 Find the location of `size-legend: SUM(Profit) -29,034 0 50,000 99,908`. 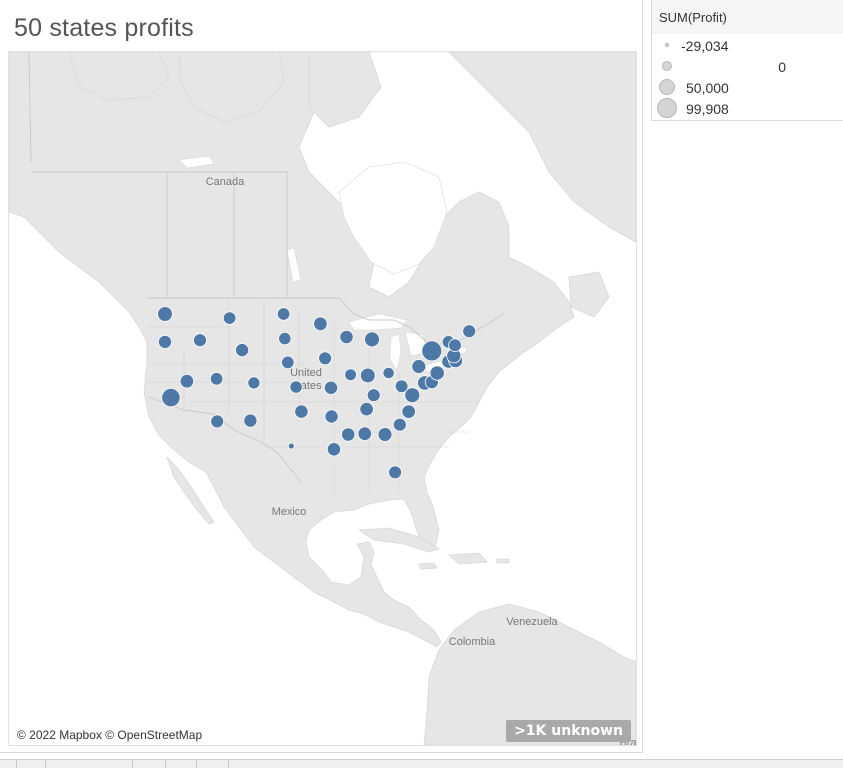

size-legend: SUM(Profit) -29,034 0 50,000 99,908 is located at coordinates (747, 60).